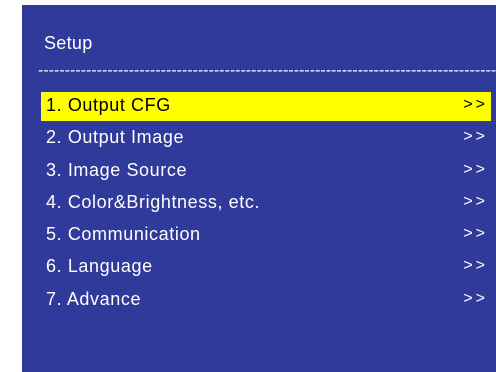 Image resolution: width=496 pixels, height=372 pixels. I want to click on menu-item-label: 2. Output Image, so click(115, 137).